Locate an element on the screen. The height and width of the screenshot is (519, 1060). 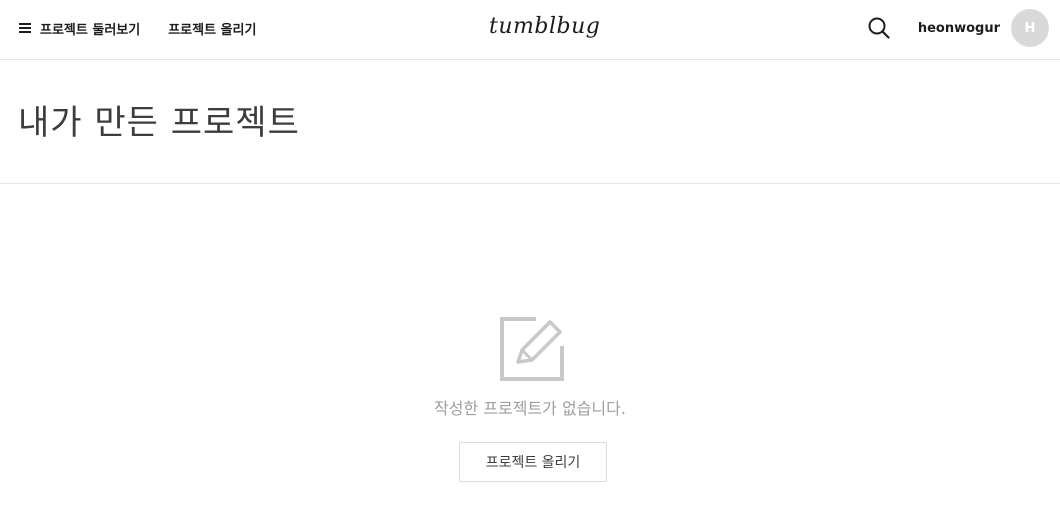
tumblbug-logo: tumblbug is located at coordinates (544, 27).